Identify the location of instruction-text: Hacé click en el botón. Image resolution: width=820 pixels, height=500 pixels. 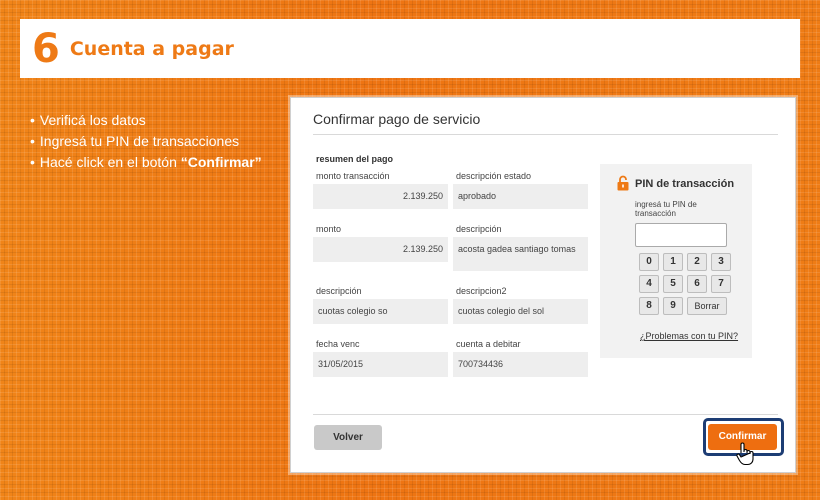
(110, 162).